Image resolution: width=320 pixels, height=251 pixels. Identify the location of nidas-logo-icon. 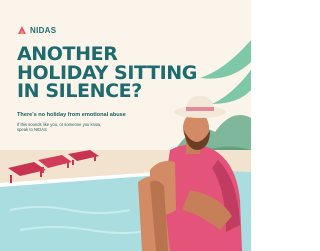
(22, 30).